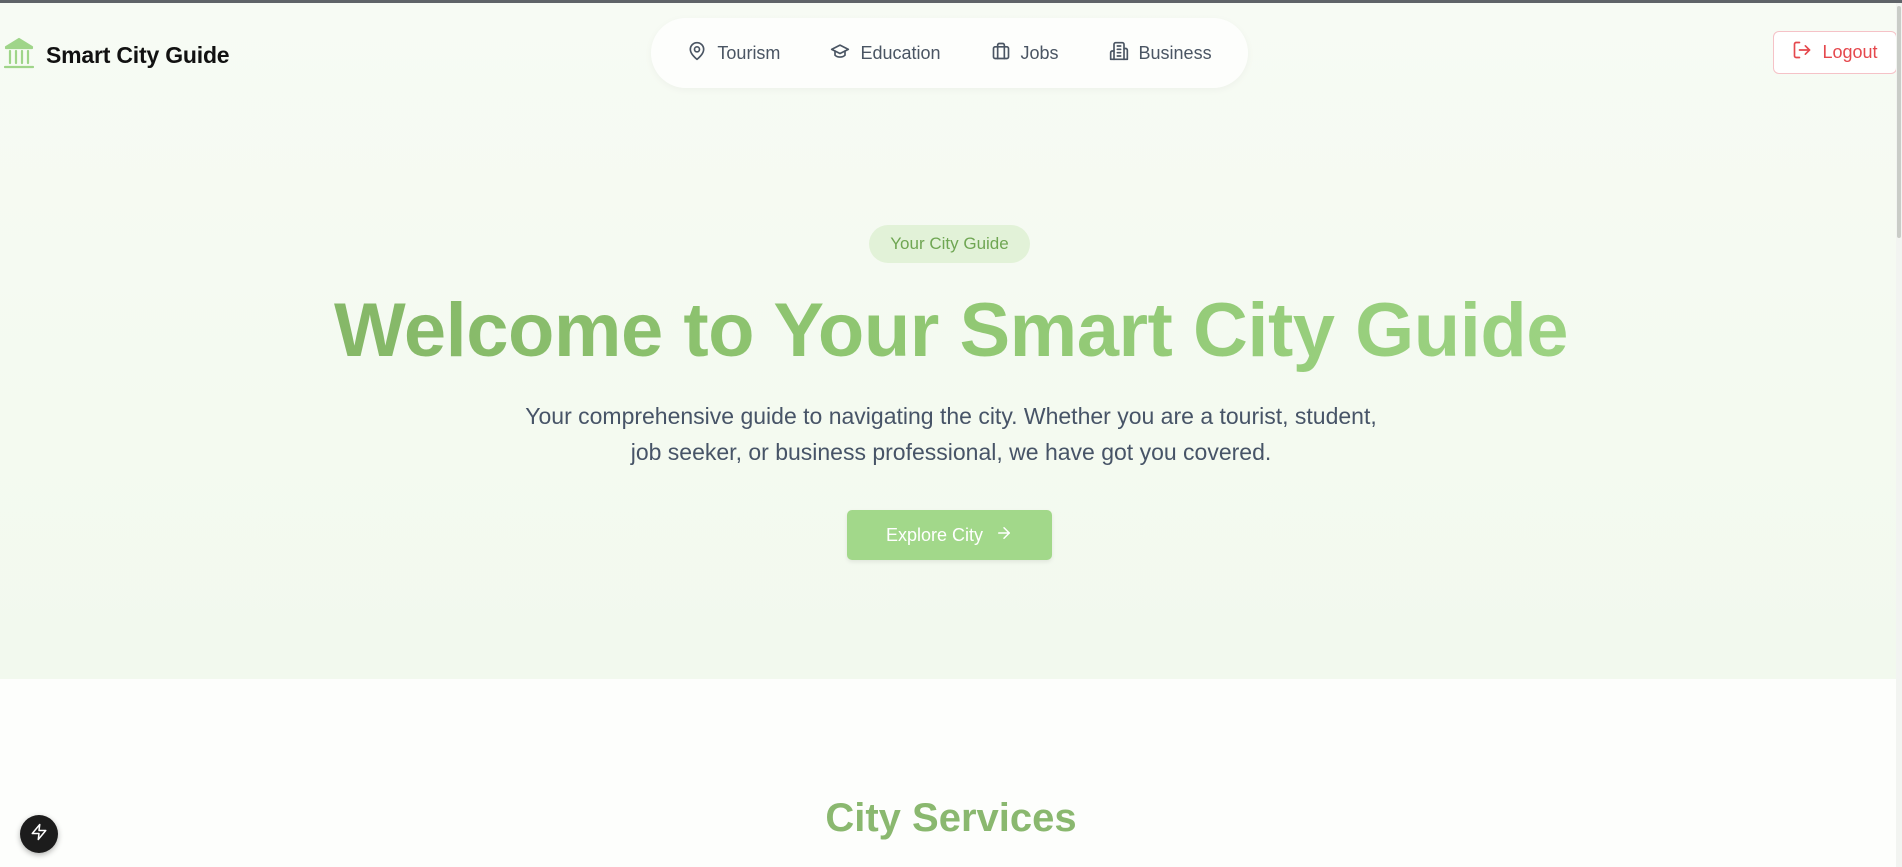 The height and width of the screenshot is (867, 1902). I want to click on services-title: City Services, so click(951, 818).